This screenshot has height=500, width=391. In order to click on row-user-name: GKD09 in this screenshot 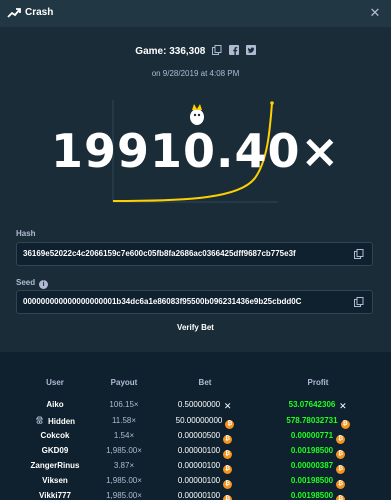, I will do `click(55, 450)`.